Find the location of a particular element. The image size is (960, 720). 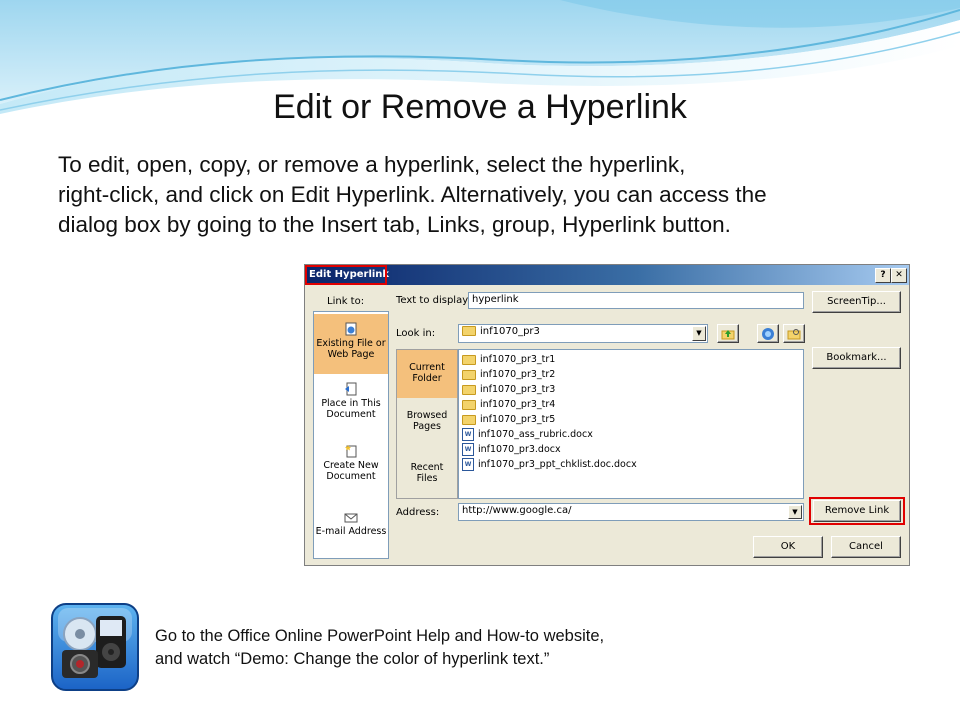

file-name: inf1070_pr3_tr1 is located at coordinates (518, 359).